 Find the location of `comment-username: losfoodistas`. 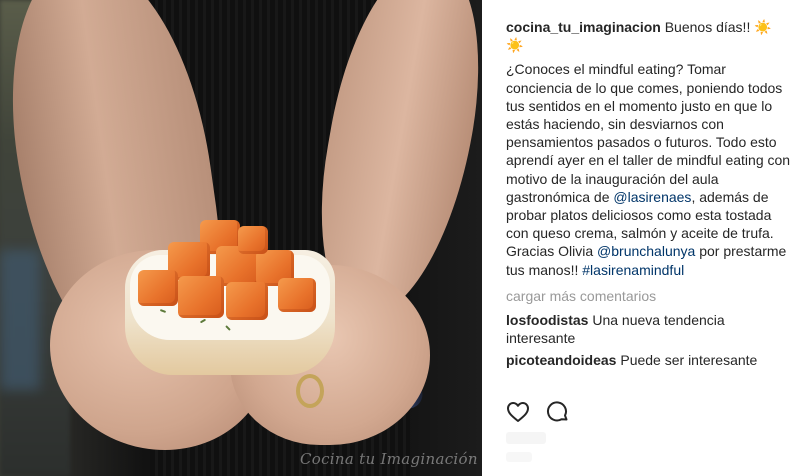

comment-username: losfoodistas is located at coordinates (547, 320).